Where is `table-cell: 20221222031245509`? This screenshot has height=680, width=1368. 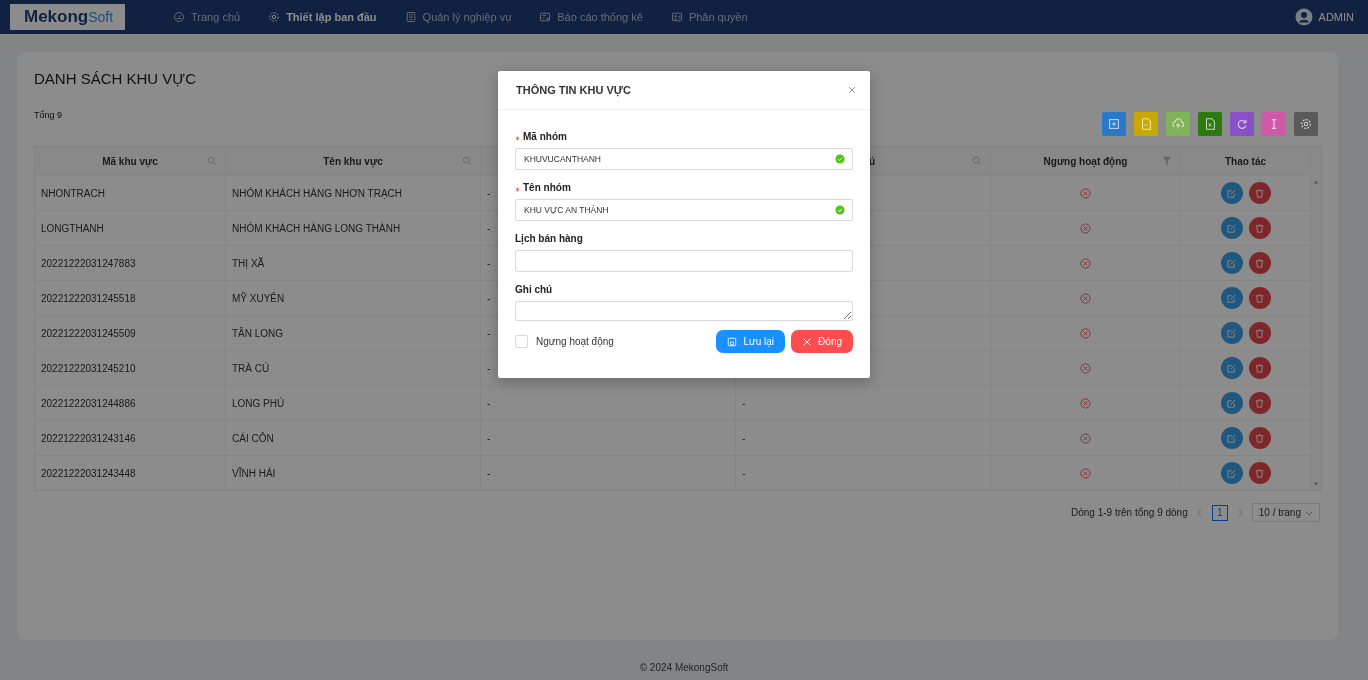
table-cell: 20221222031245509 is located at coordinates (130, 332).